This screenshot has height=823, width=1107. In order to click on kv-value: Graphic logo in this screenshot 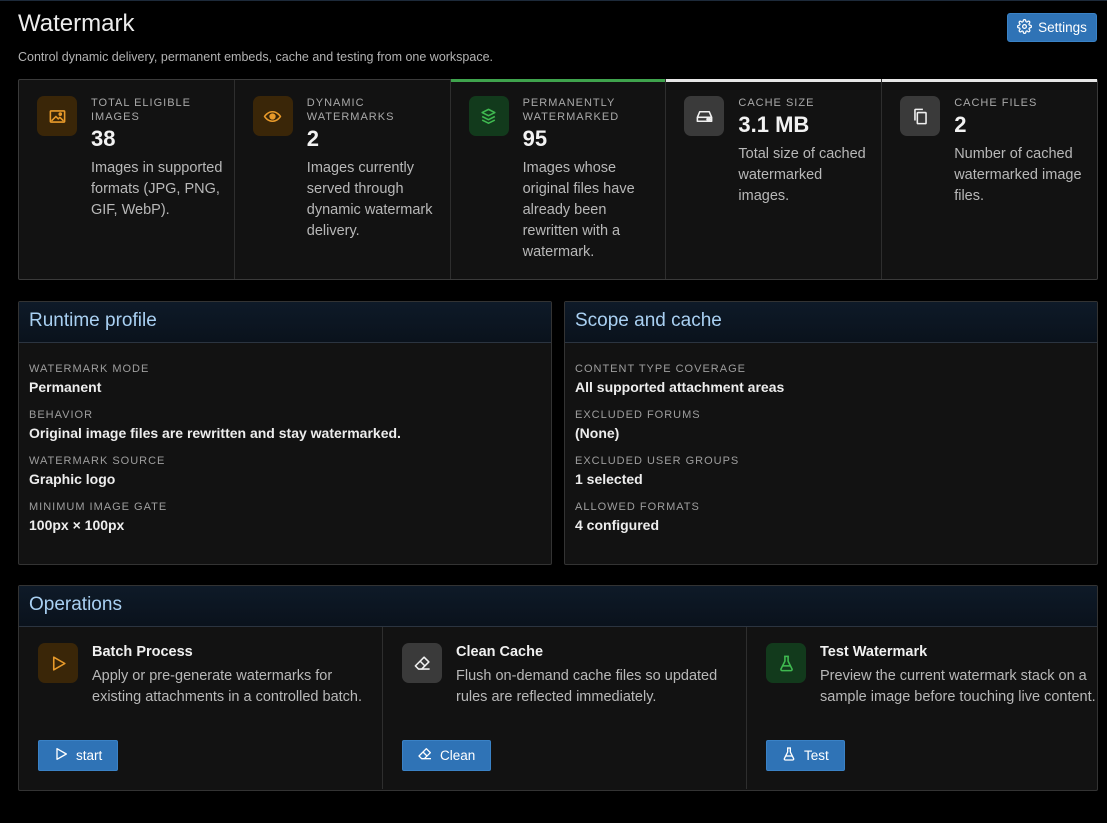, I will do `click(72, 479)`.